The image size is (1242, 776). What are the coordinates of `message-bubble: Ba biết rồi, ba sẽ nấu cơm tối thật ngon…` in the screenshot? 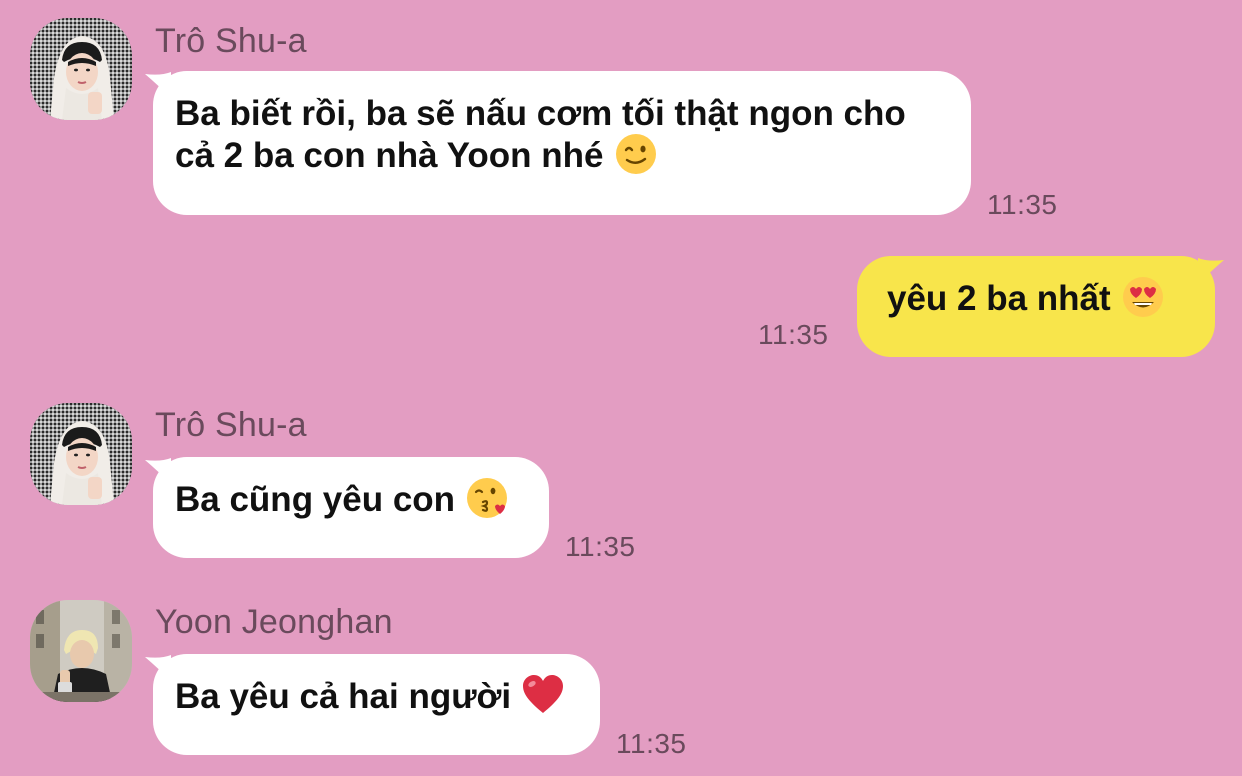 It's located at (562, 143).